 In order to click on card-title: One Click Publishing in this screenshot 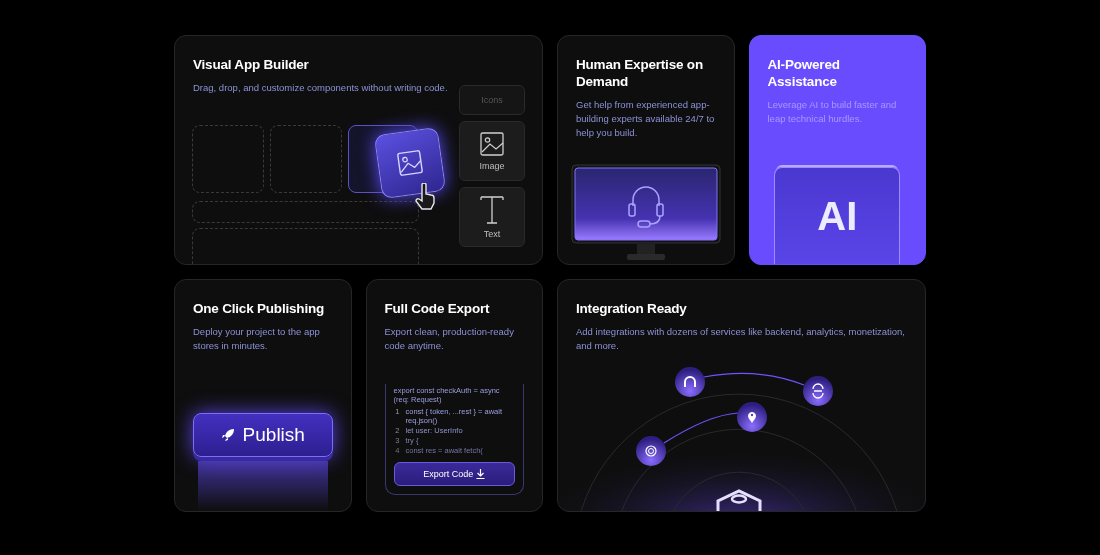, I will do `click(259, 308)`.